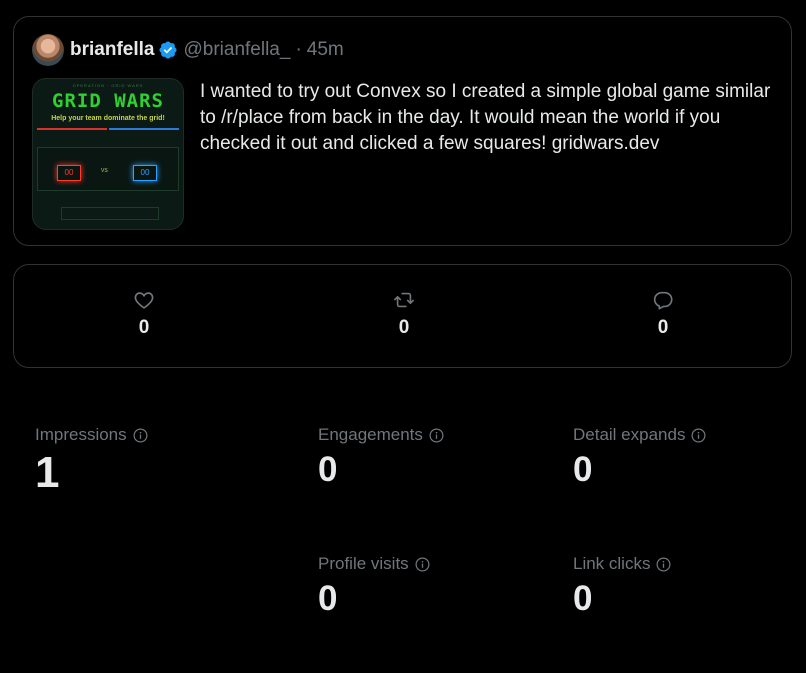 The height and width of the screenshot is (673, 806). What do you see at coordinates (629, 434) in the screenshot?
I see `detail-expands-label: Detail expands` at bounding box center [629, 434].